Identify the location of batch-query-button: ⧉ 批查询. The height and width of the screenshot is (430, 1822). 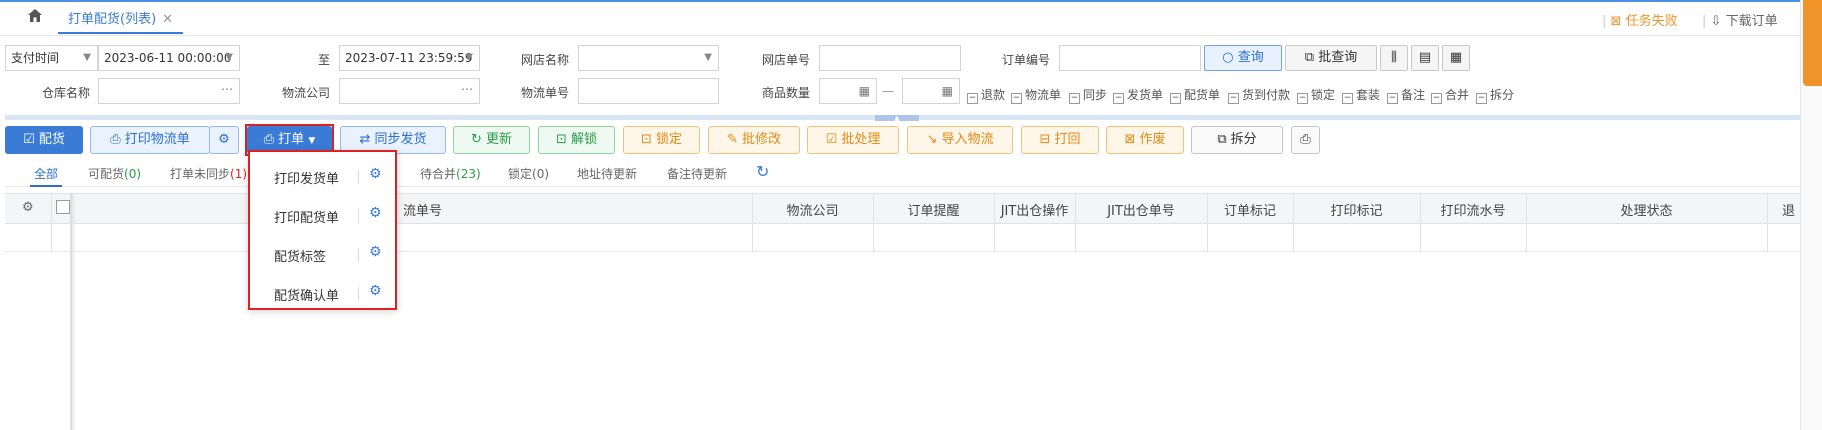
(1331, 58).